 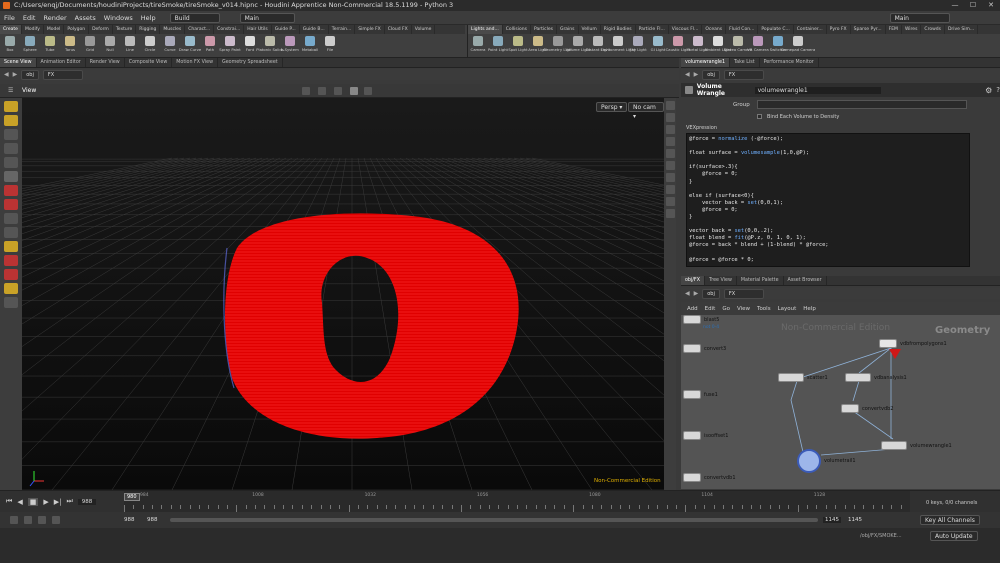 What do you see at coordinates (330, 46) in the screenshot?
I see `shelf-tool-16: File` at bounding box center [330, 46].